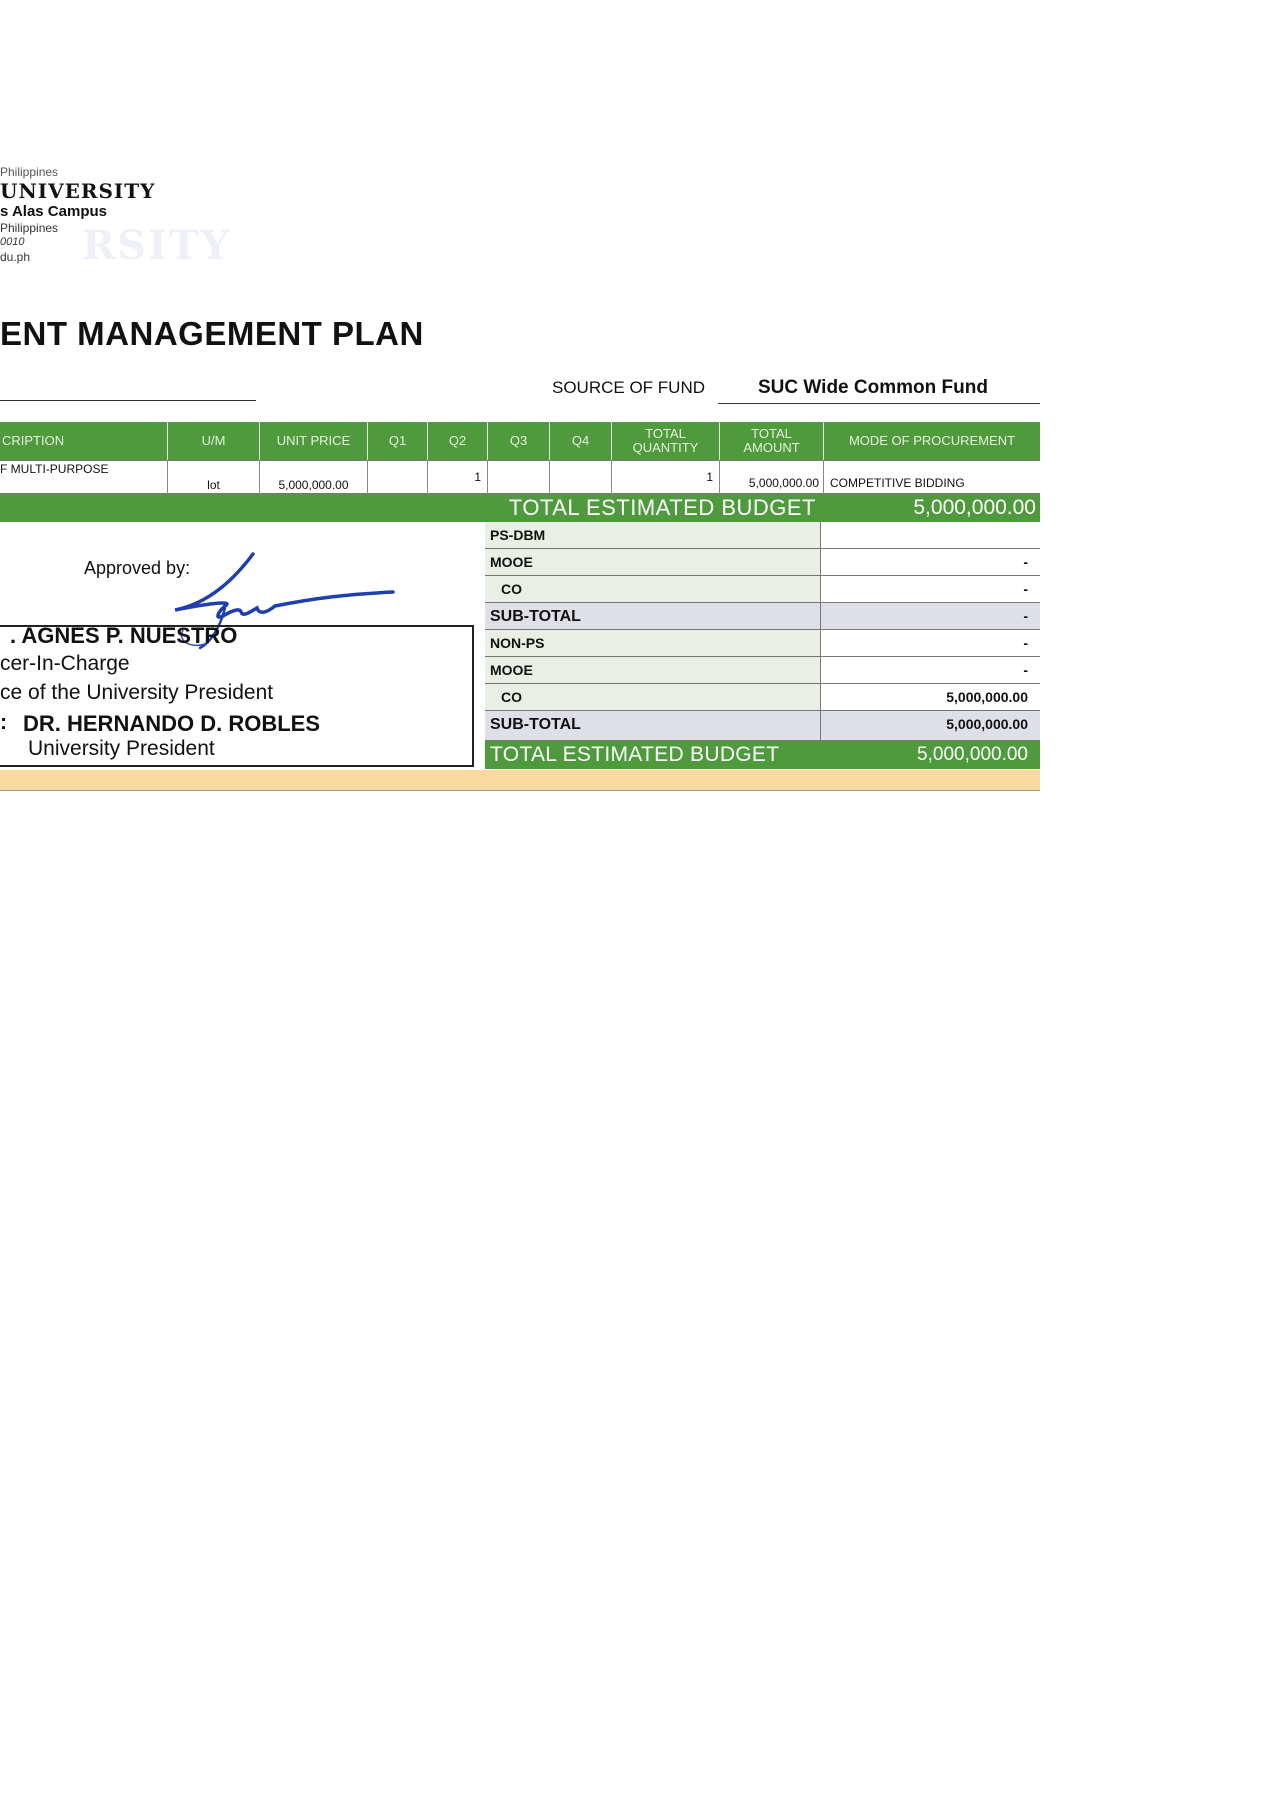 The image size is (1281, 1800). What do you see at coordinates (653, 616) in the screenshot?
I see `summary-subtotal-label: SUB-TOTAL` at bounding box center [653, 616].